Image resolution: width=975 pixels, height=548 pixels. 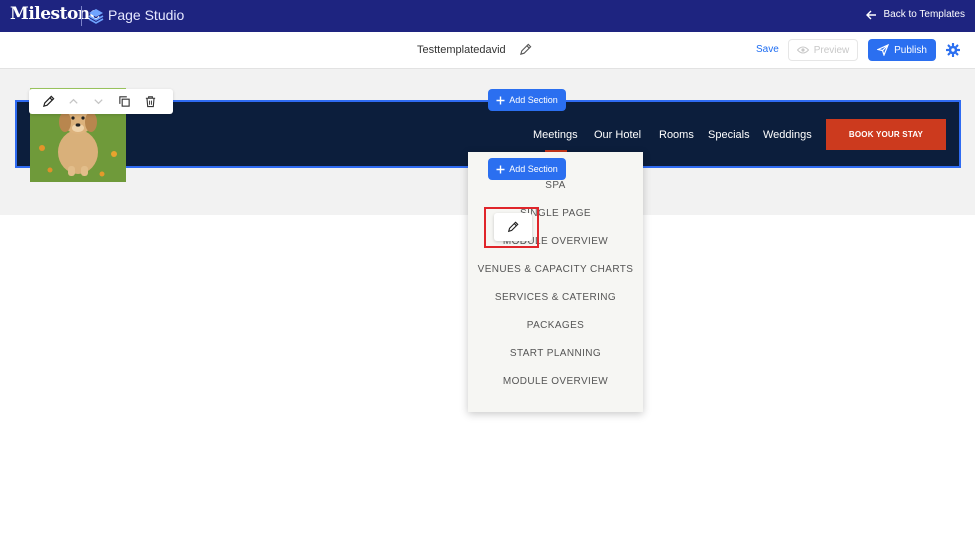 I want to click on dropdown-item-venues-capacity-charts: VENUES & CAPACITY CHARTS, so click(x=555, y=269).